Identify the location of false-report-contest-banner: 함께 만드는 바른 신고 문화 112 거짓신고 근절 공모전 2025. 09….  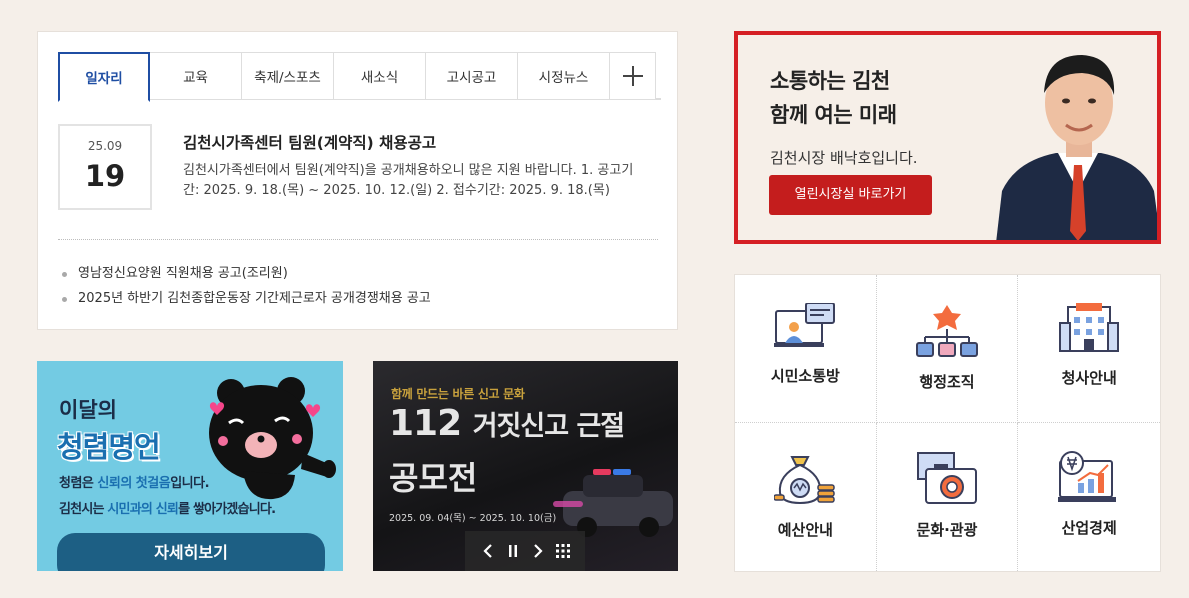
(525, 466).